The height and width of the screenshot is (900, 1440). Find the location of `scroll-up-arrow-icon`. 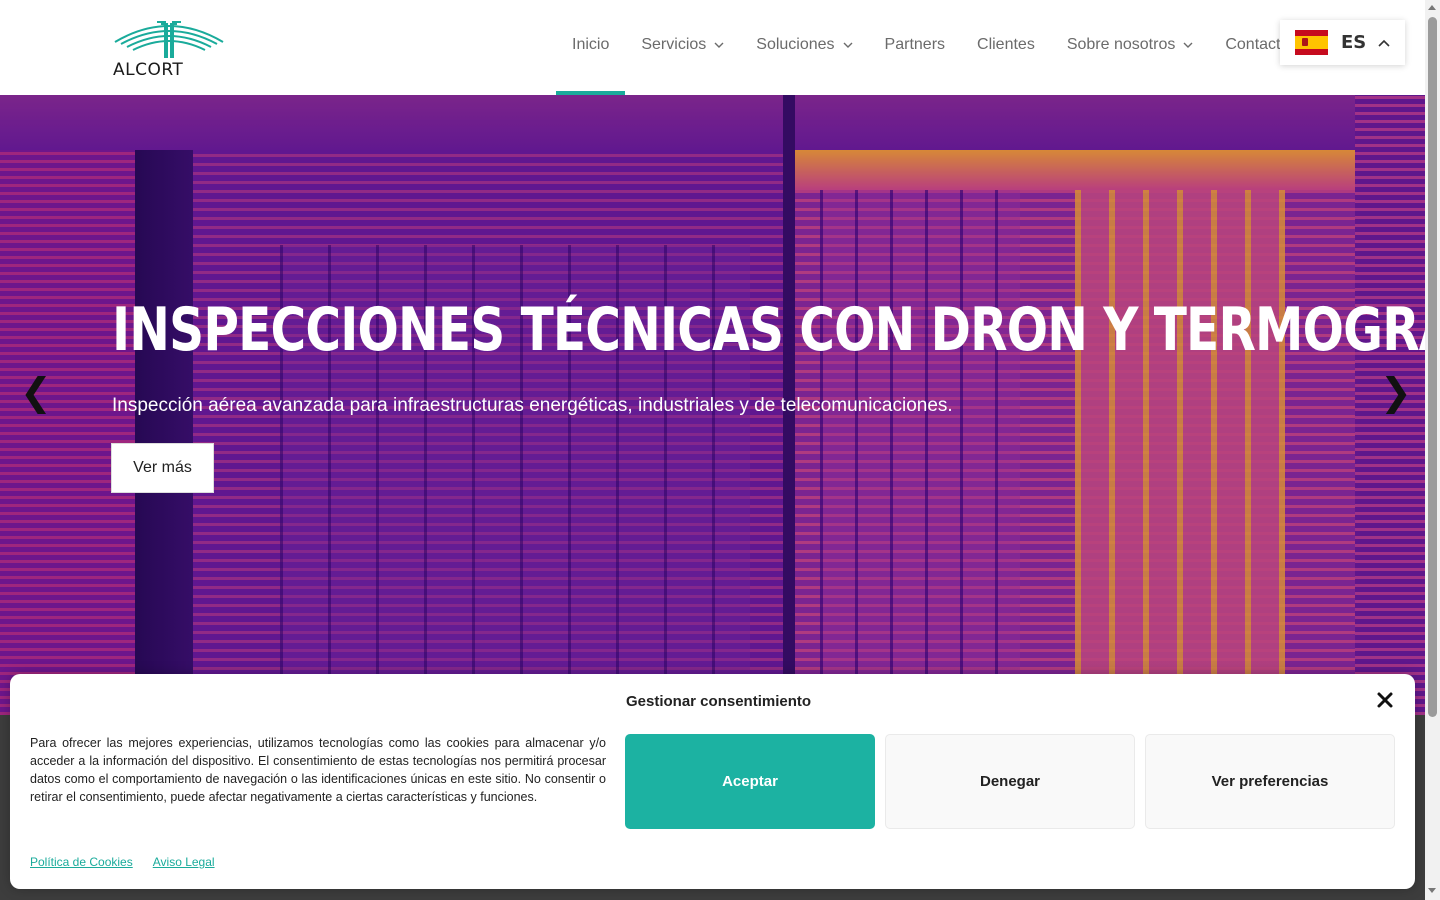

scroll-up-arrow-icon is located at coordinates (1432, 7).